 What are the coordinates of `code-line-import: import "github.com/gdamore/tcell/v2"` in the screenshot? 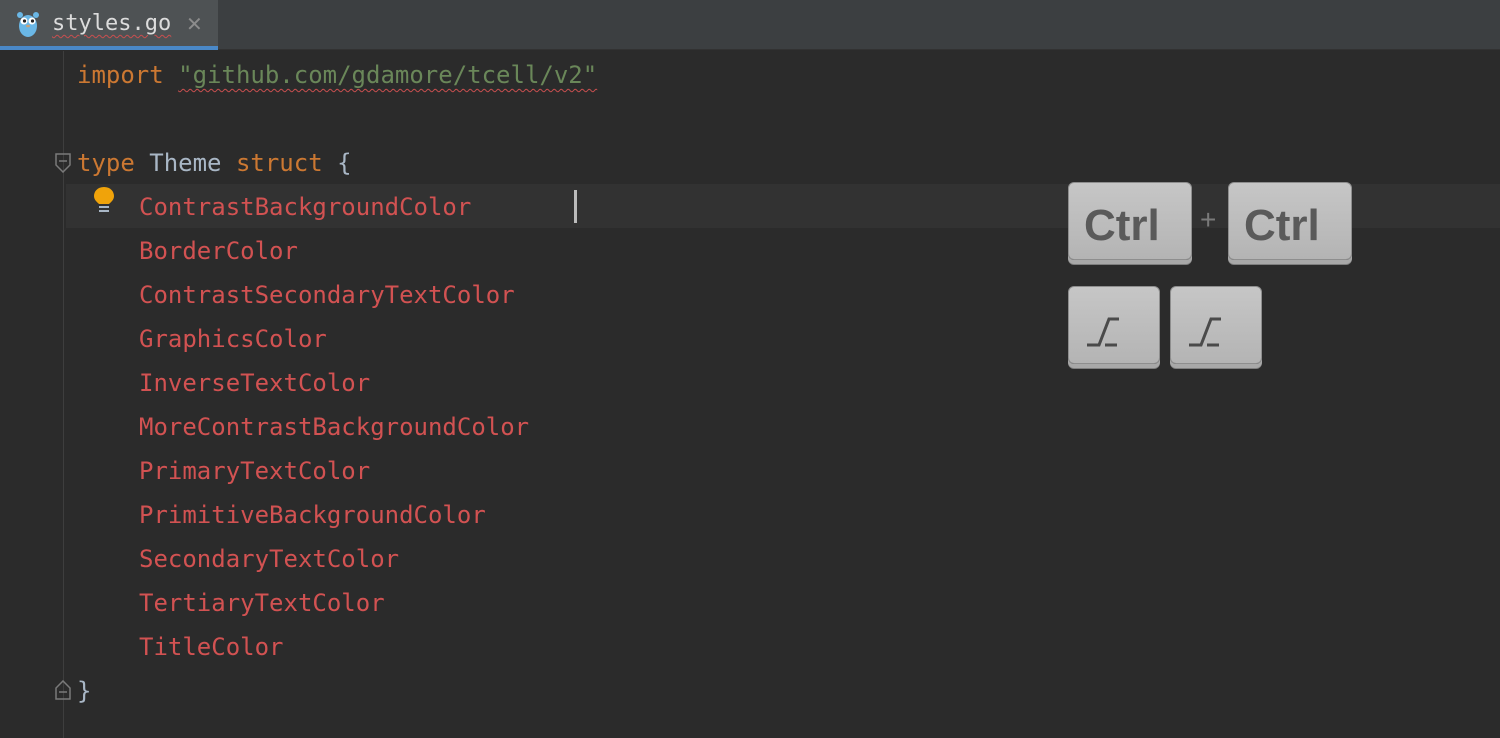 It's located at (337, 75).